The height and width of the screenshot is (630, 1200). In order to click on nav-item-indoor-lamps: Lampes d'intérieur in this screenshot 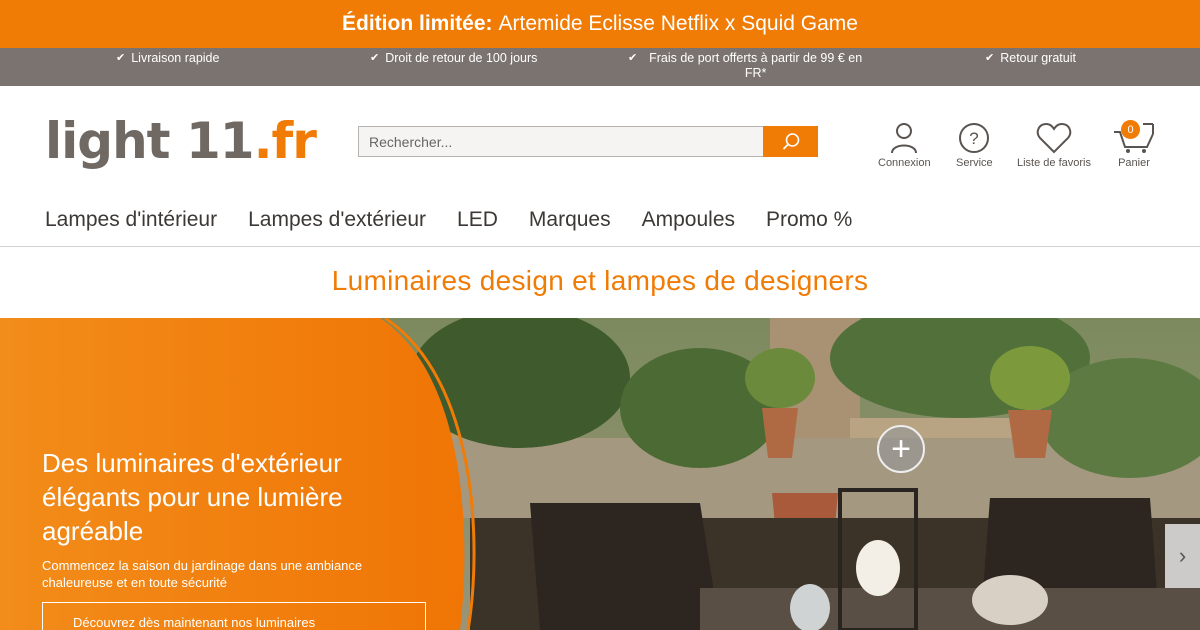, I will do `click(131, 220)`.